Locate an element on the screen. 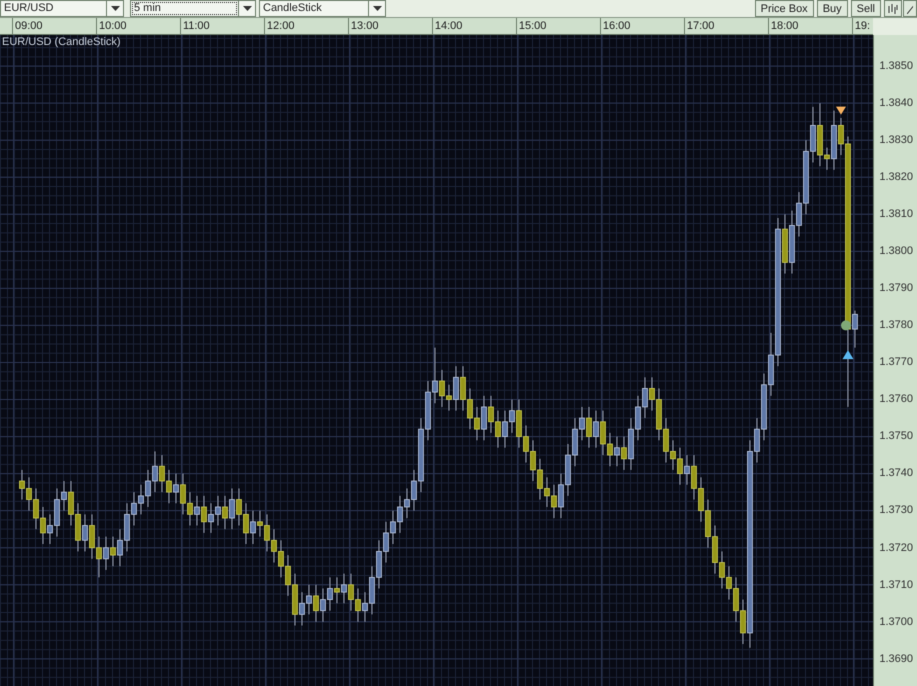 This screenshot has width=917, height=686. price-label: 1.3810 is located at coordinates (896, 214).